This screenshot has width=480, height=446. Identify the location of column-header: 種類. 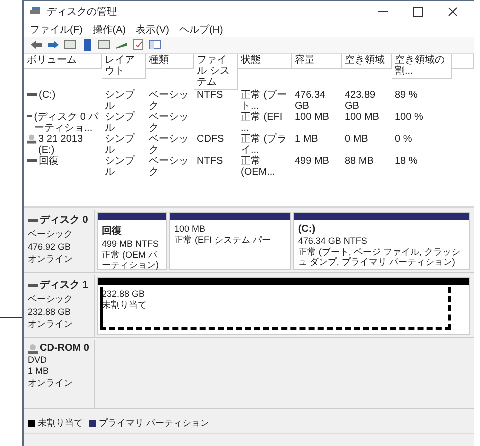
(170, 61).